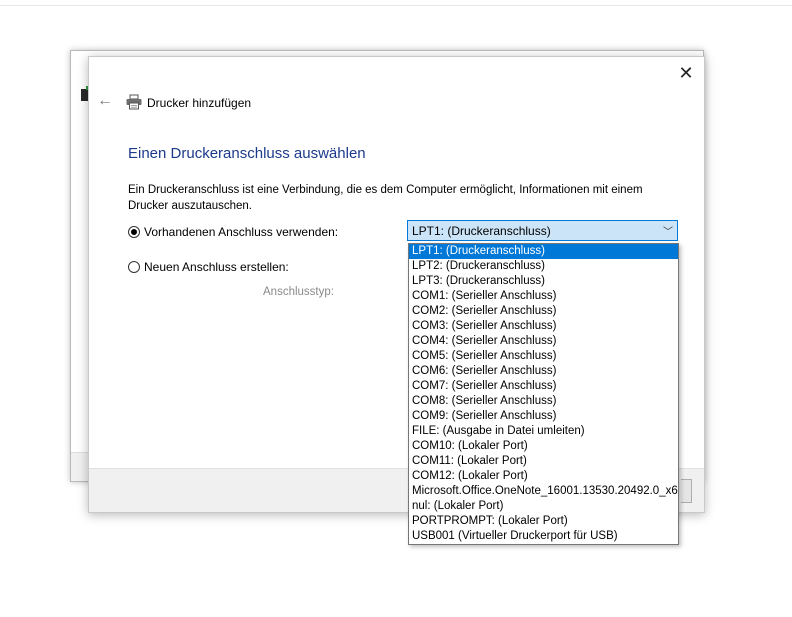 The height and width of the screenshot is (617, 792). What do you see at coordinates (543, 476) in the screenshot?
I see `port-option: COM12: (Lokaler Port)` at bounding box center [543, 476].